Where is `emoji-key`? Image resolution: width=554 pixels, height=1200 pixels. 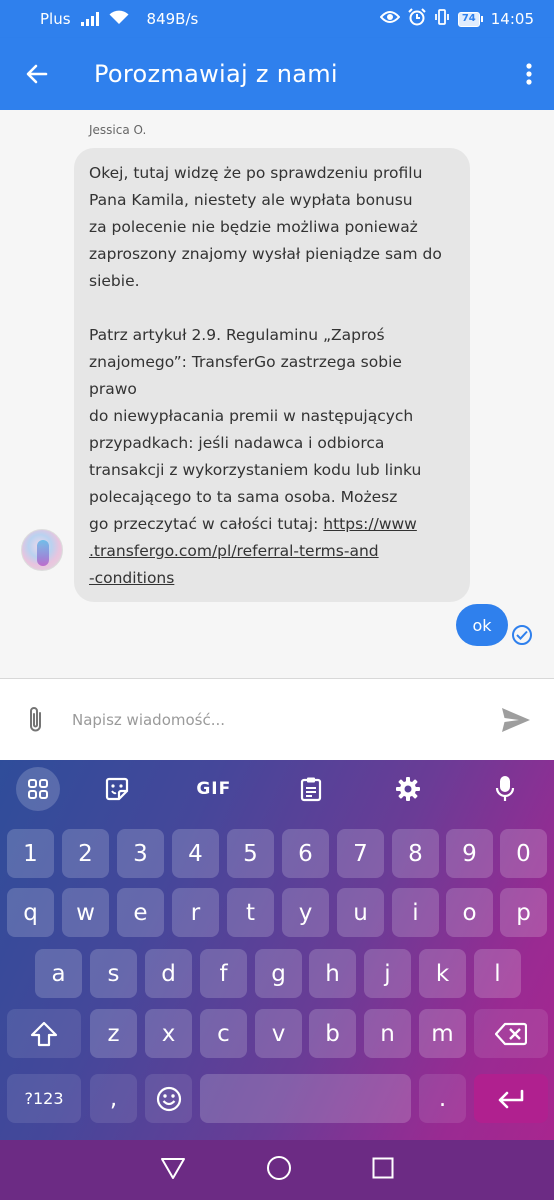 emoji-key is located at coordinates (168, 1098).